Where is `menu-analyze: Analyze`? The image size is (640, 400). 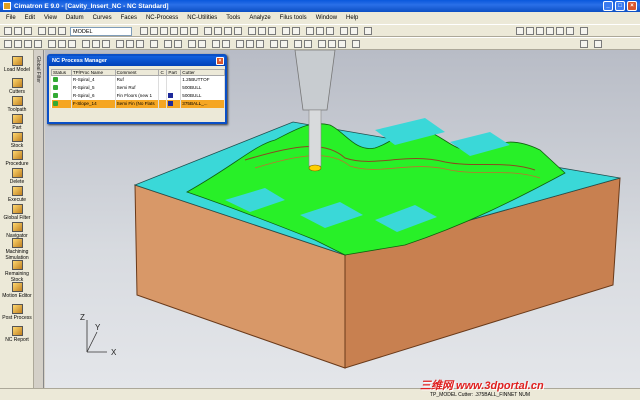
menu-analyze: Analyze is located at coordinates (259, 18).